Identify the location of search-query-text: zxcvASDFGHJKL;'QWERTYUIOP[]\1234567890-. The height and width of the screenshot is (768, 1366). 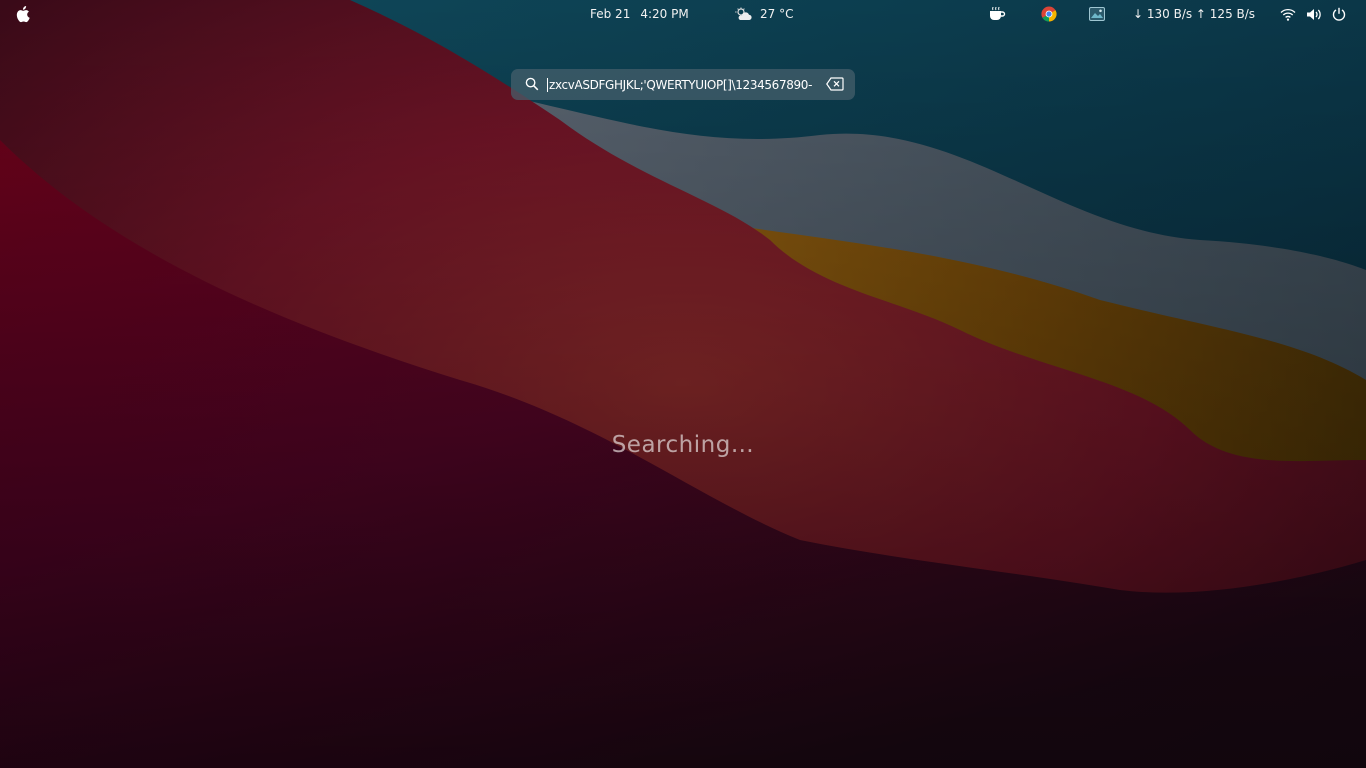
(681, 84).